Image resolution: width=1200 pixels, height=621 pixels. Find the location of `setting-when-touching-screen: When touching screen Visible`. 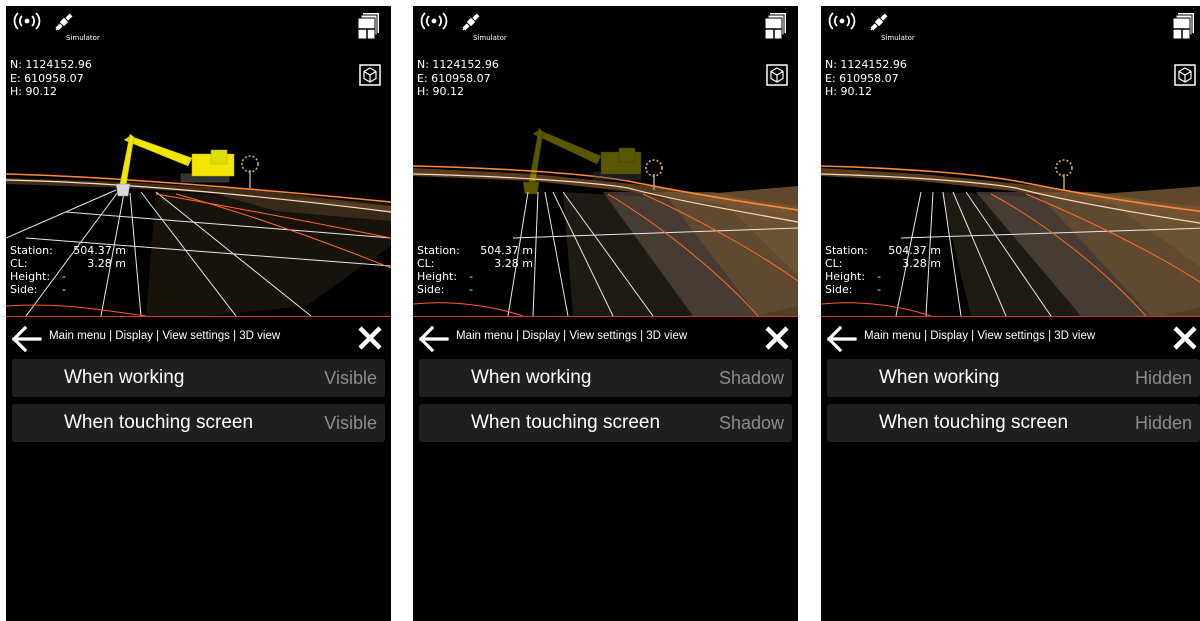

setting-when-touching-screen: When touching screen Visible is located at coordinates (198, 423).